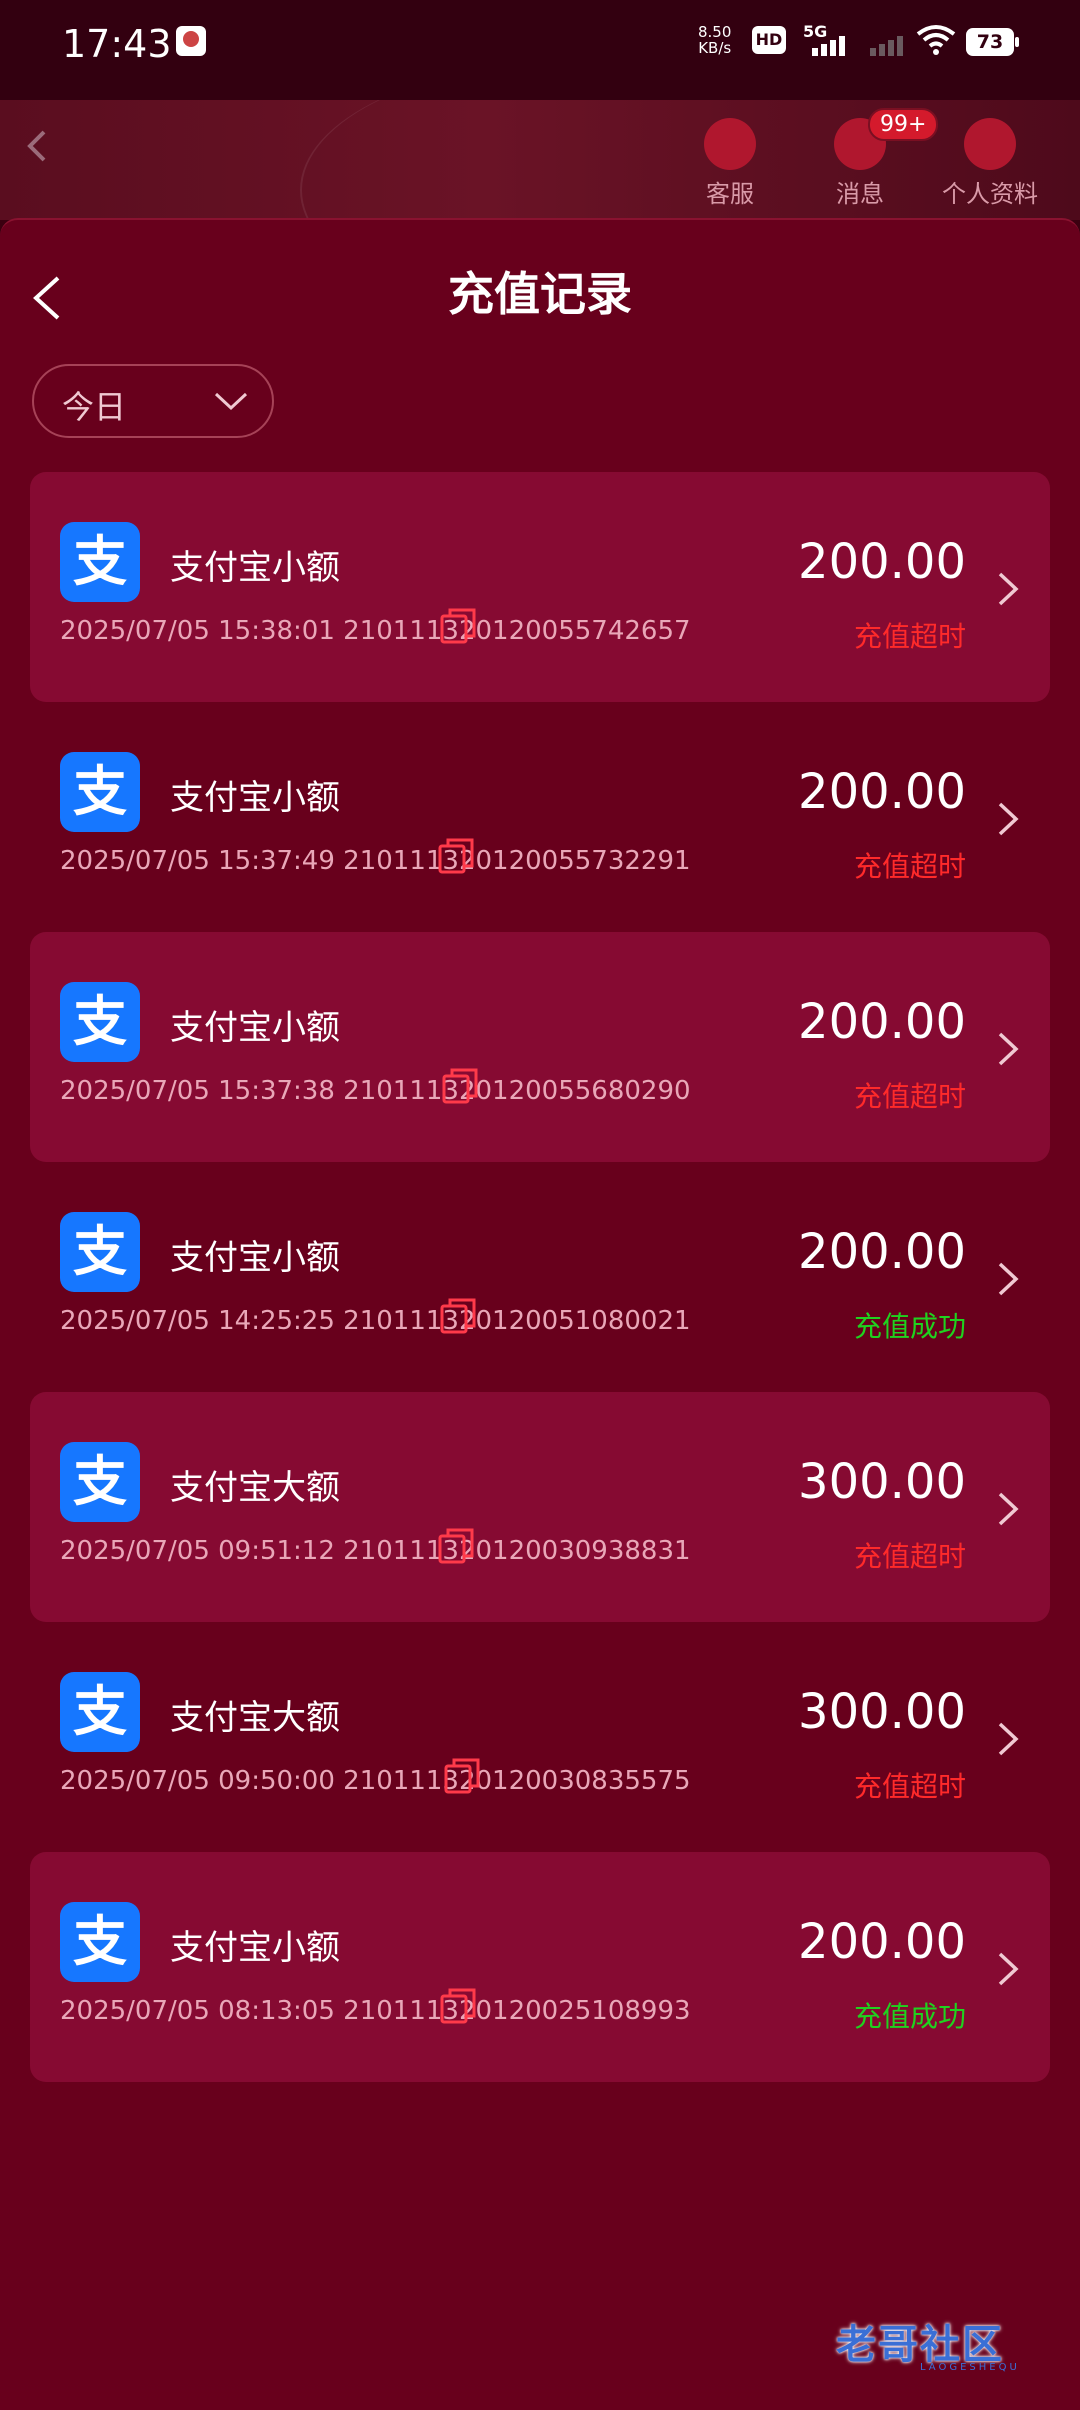  I want to click on record-order-id: 210111320120055732291, so click(517, 861).